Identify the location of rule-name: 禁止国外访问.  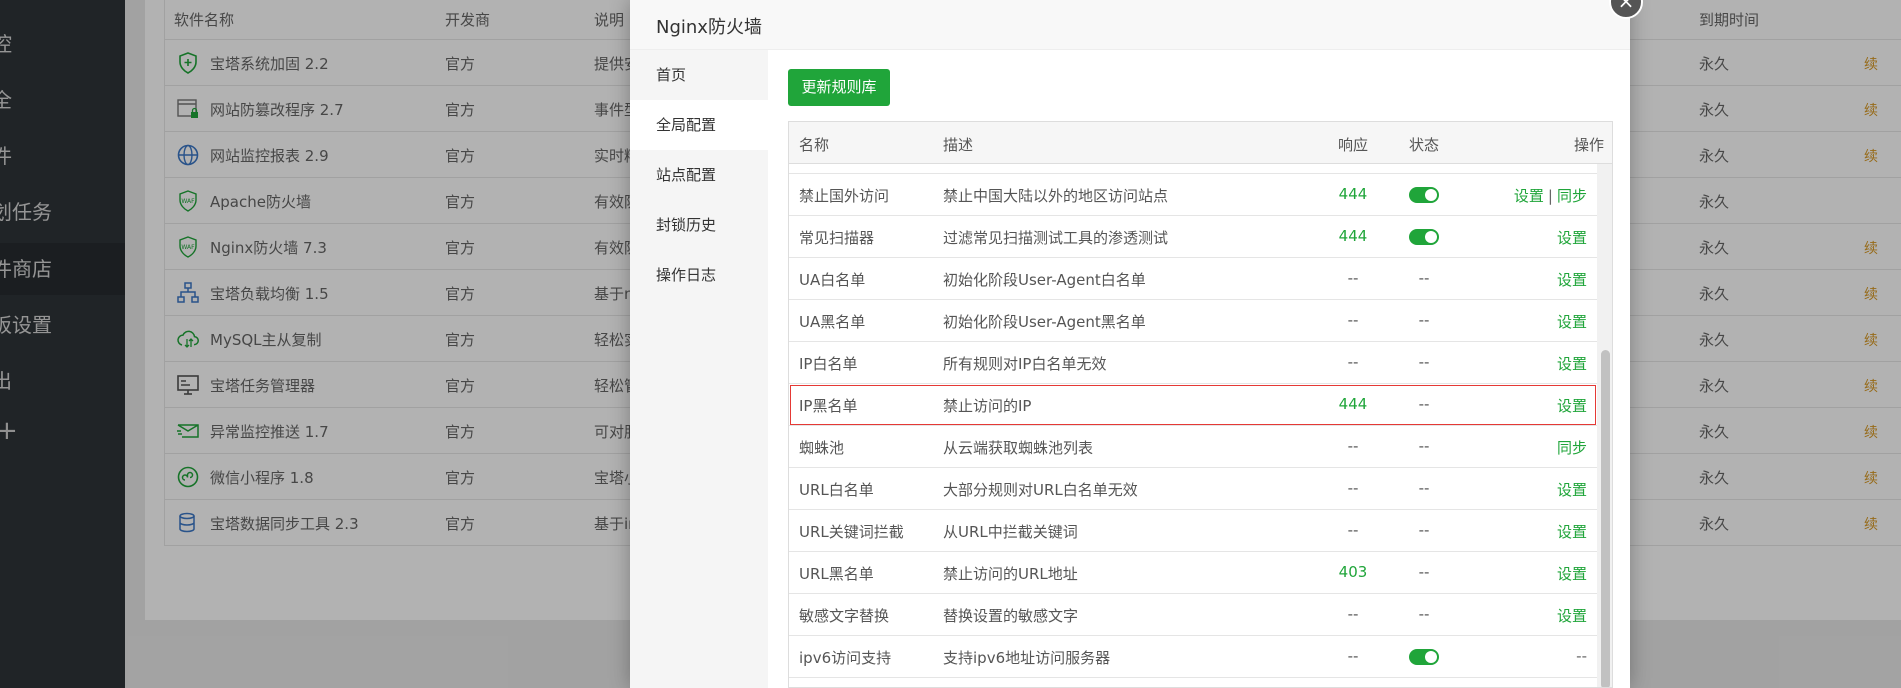
(844, 196).